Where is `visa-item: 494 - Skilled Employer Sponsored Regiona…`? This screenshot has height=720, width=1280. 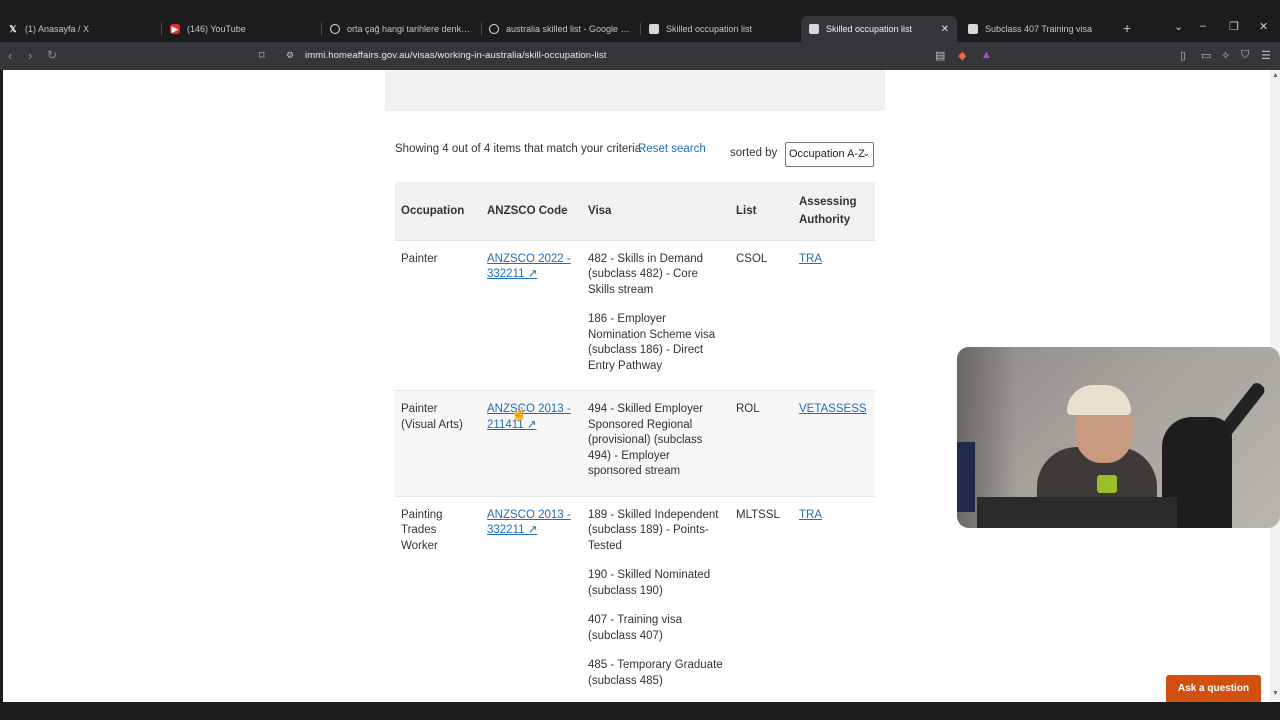
visa-item: 494 - Skilled Employer Sponsored Regiona… is located at coordinates (646, 440).